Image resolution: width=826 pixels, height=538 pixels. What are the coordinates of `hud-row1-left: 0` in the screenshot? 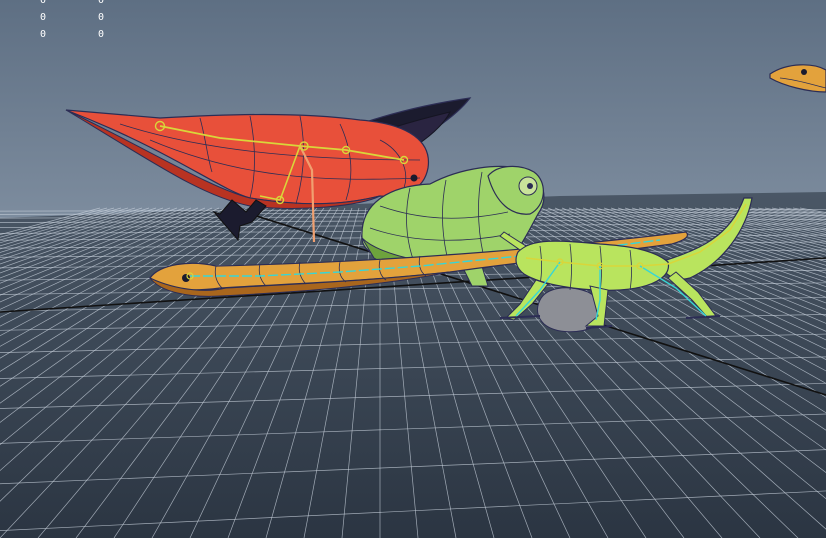 It's located at (43, 3).